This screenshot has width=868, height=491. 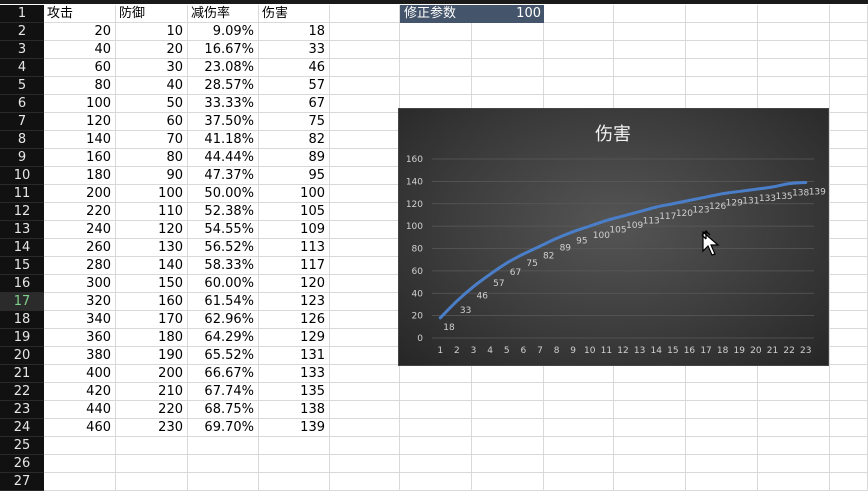 I want to click on data-cell: 135, so click(x=294, y=392).